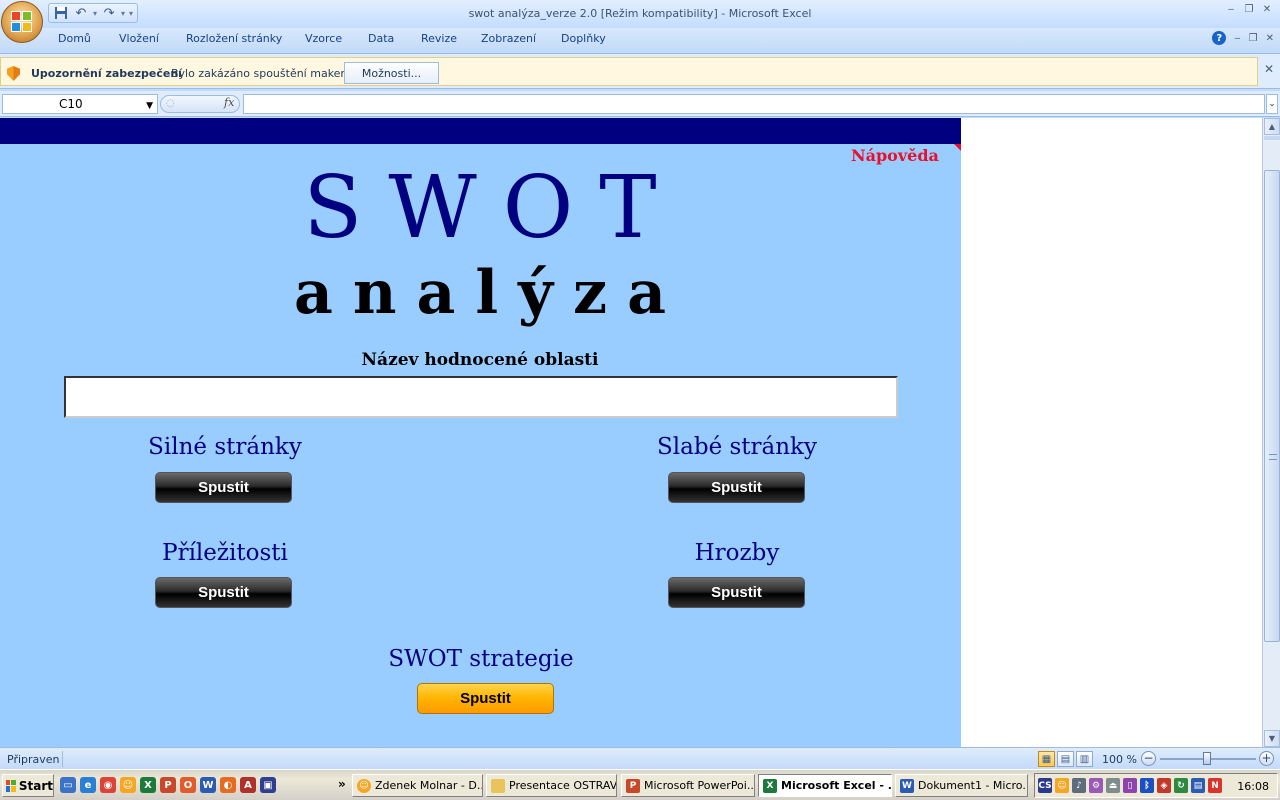 This screenshot has width=1280, height=800. What do you see at coordinates (480, 360) in the screenshot?
I see `area-name-label: Název hodnocené oblasti` at bounding box center [480, 360].